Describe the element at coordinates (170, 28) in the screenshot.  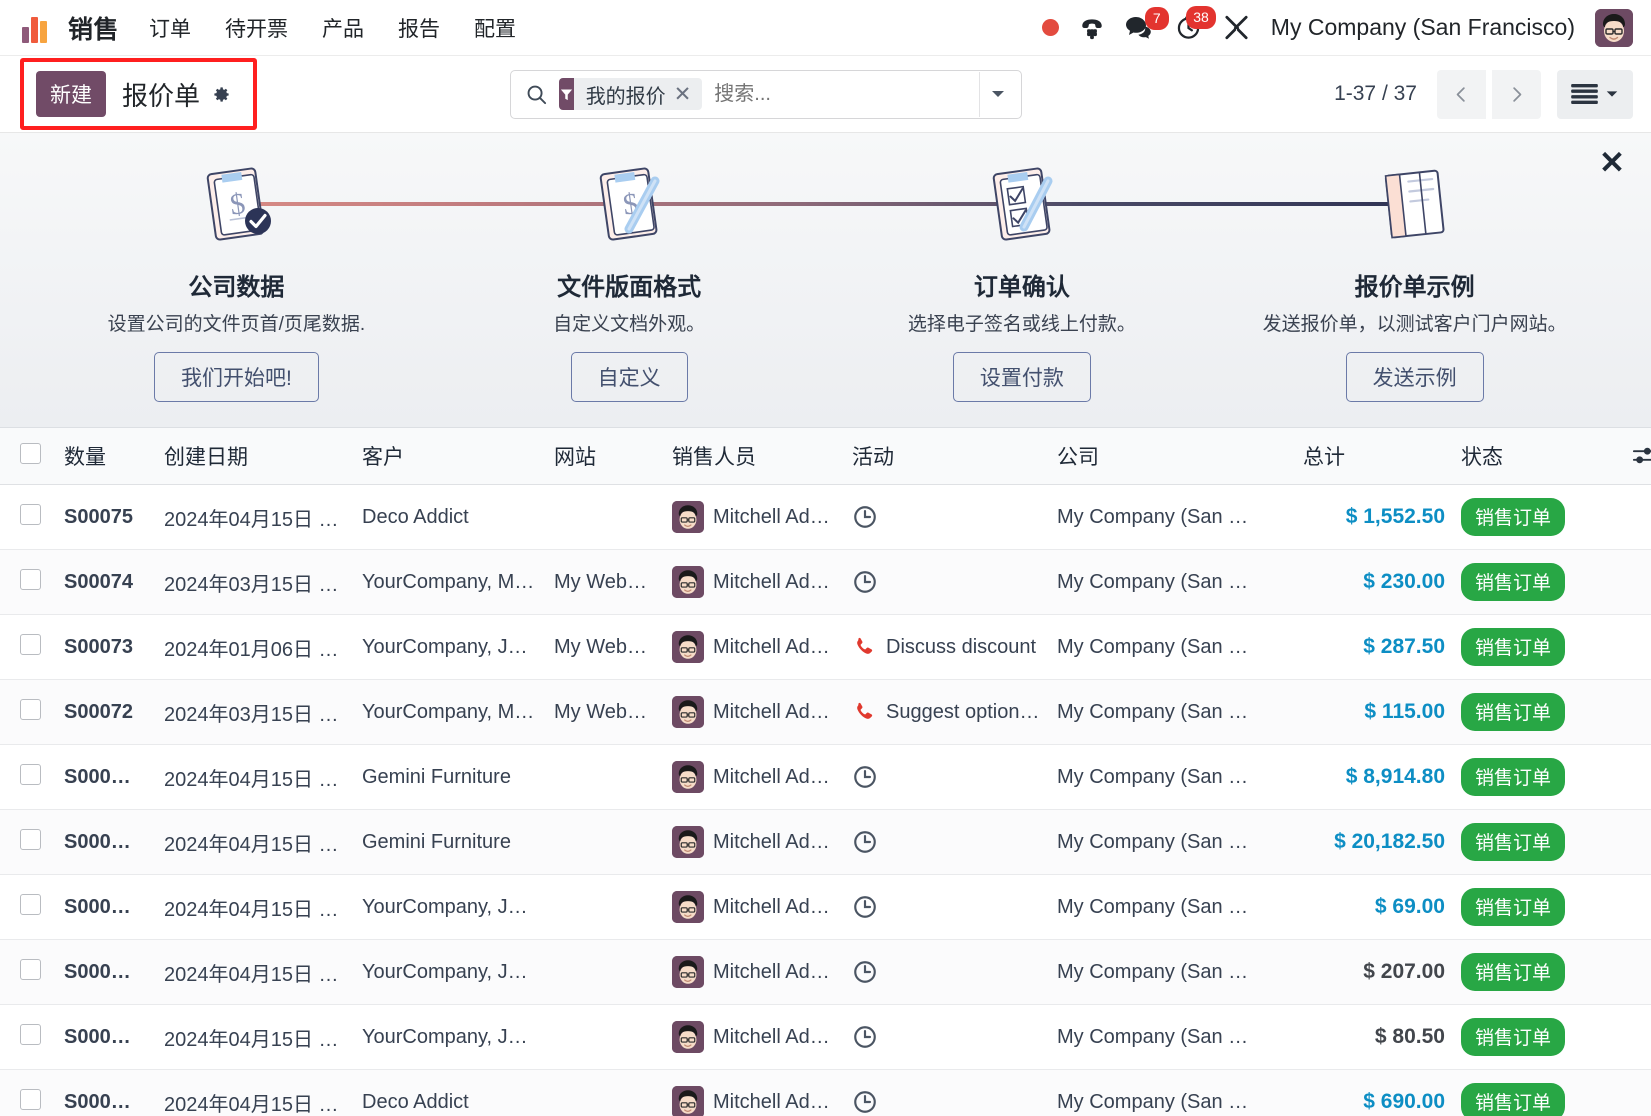
I see `nav-item-orders: 订单` at that location.